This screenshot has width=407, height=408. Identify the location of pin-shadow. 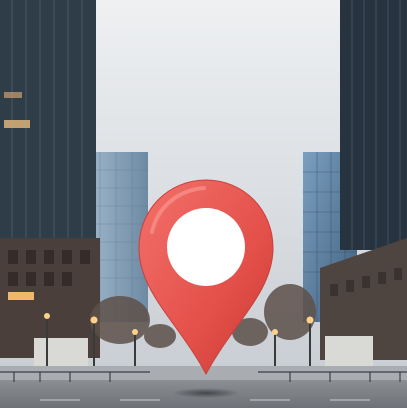
(206, 393).